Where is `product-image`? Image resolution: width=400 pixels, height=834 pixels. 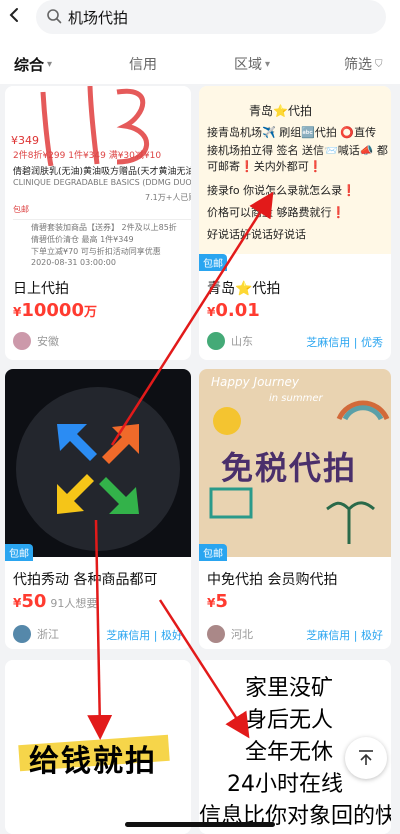
product-image is located at coordinates (98, 463).